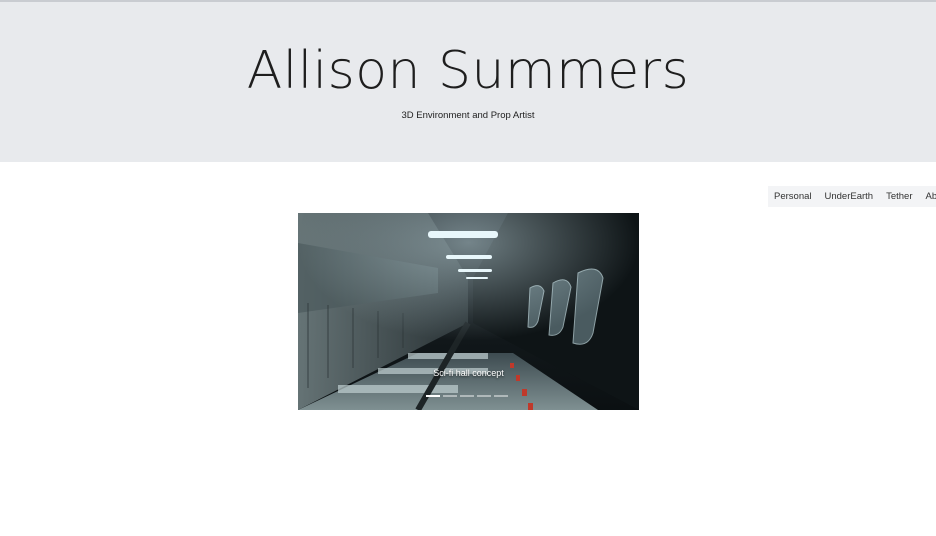 The image size is (936, 536). Describe the element at coordinates (468, 71) in the screenshot. I see `site-title: Allison Summers` at that location.